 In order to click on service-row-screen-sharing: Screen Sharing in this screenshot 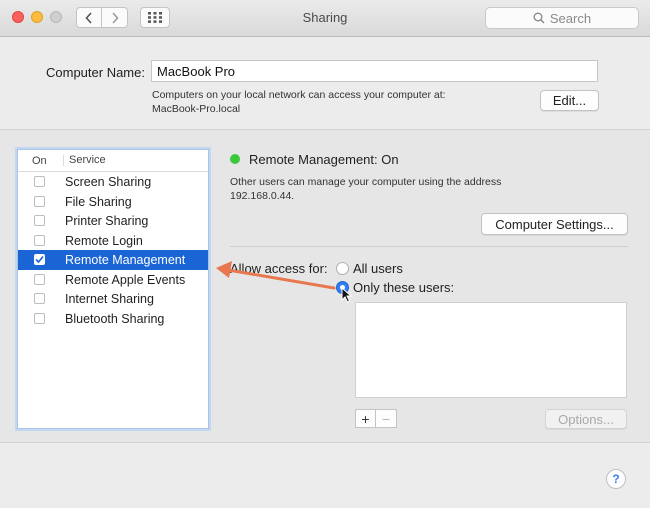, I will do `click(113, 182)`.